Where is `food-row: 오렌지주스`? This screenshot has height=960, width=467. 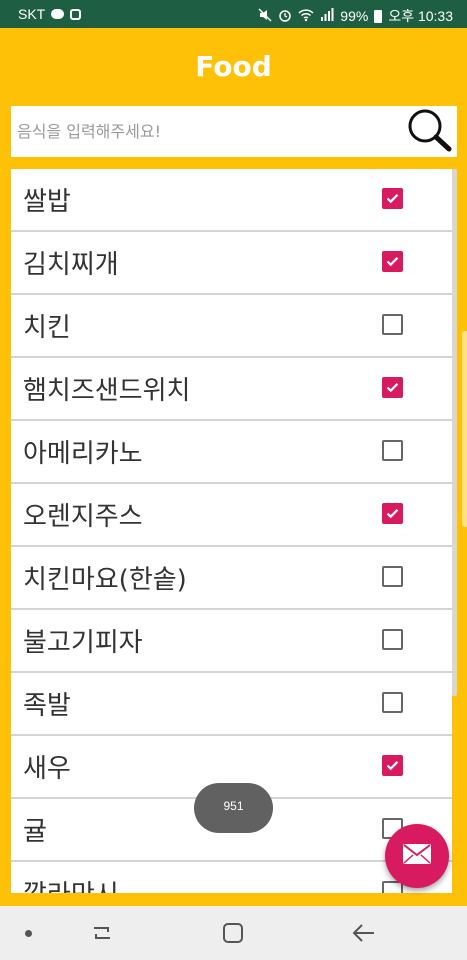 food-row: 오렌지주스 is located at coordinates (231, 515).